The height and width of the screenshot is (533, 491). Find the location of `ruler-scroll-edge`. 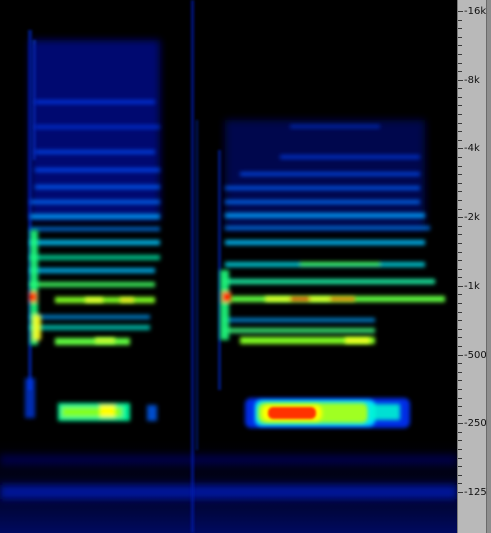

ruler-scroll-edge is located at coordinates (488, 266).